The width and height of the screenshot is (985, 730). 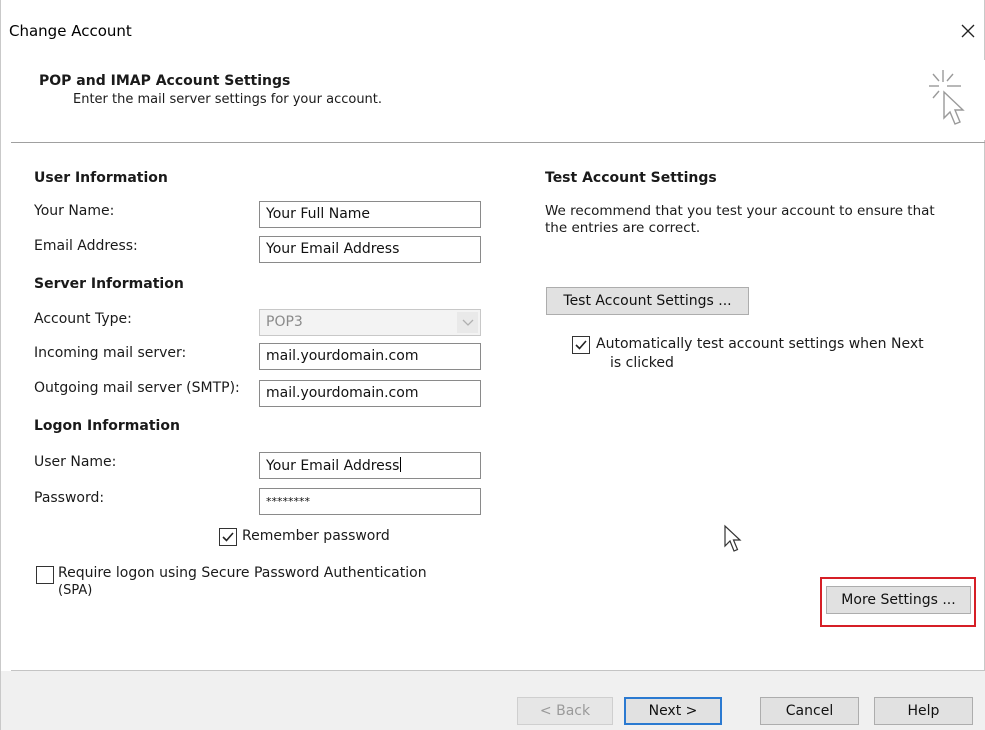 I want to click on account-type-label: Account Type:, so click(x=83, y=319).